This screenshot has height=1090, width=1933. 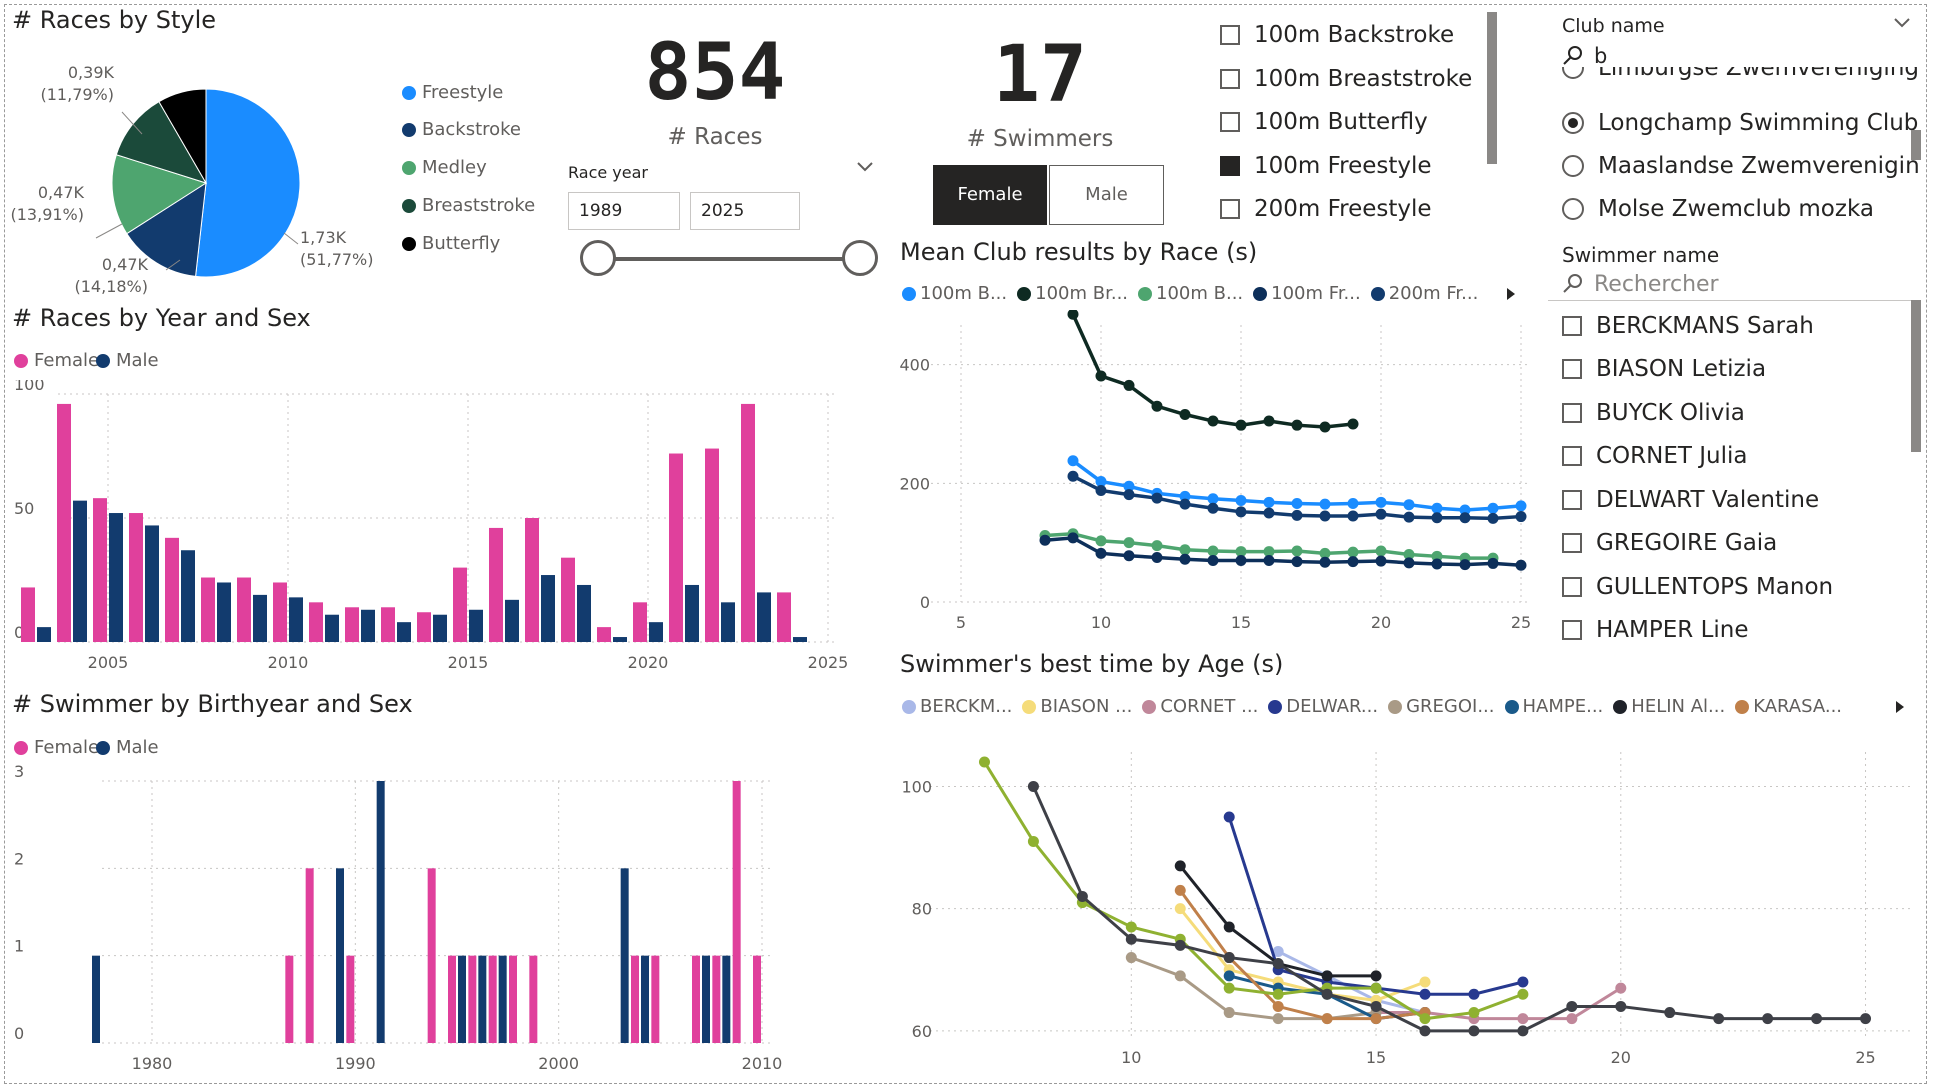 I want to click on female-button: Female, so click(x=990, y=195).